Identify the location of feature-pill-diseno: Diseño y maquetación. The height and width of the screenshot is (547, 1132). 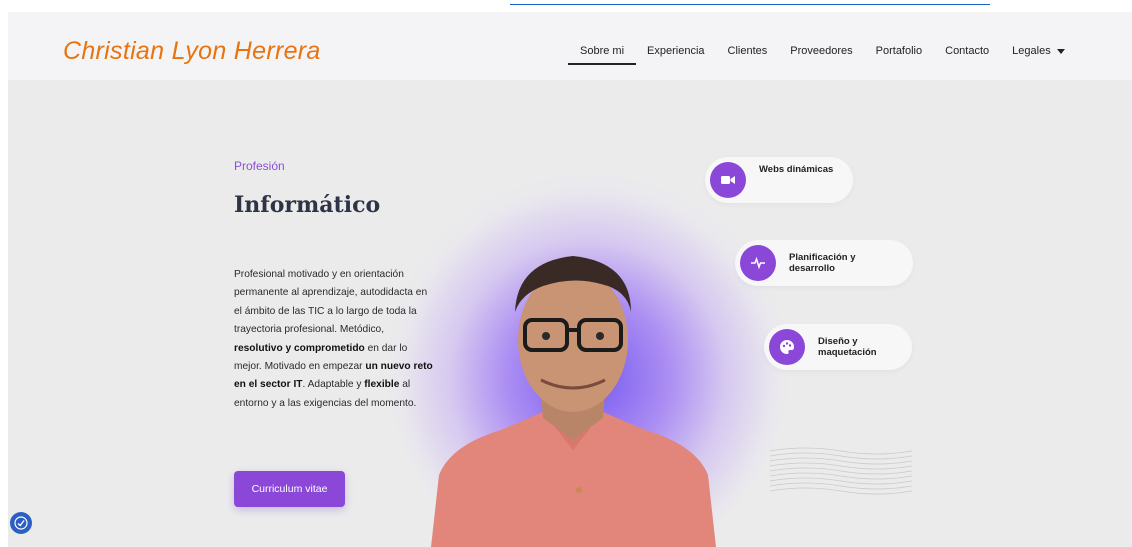
(838, 347).